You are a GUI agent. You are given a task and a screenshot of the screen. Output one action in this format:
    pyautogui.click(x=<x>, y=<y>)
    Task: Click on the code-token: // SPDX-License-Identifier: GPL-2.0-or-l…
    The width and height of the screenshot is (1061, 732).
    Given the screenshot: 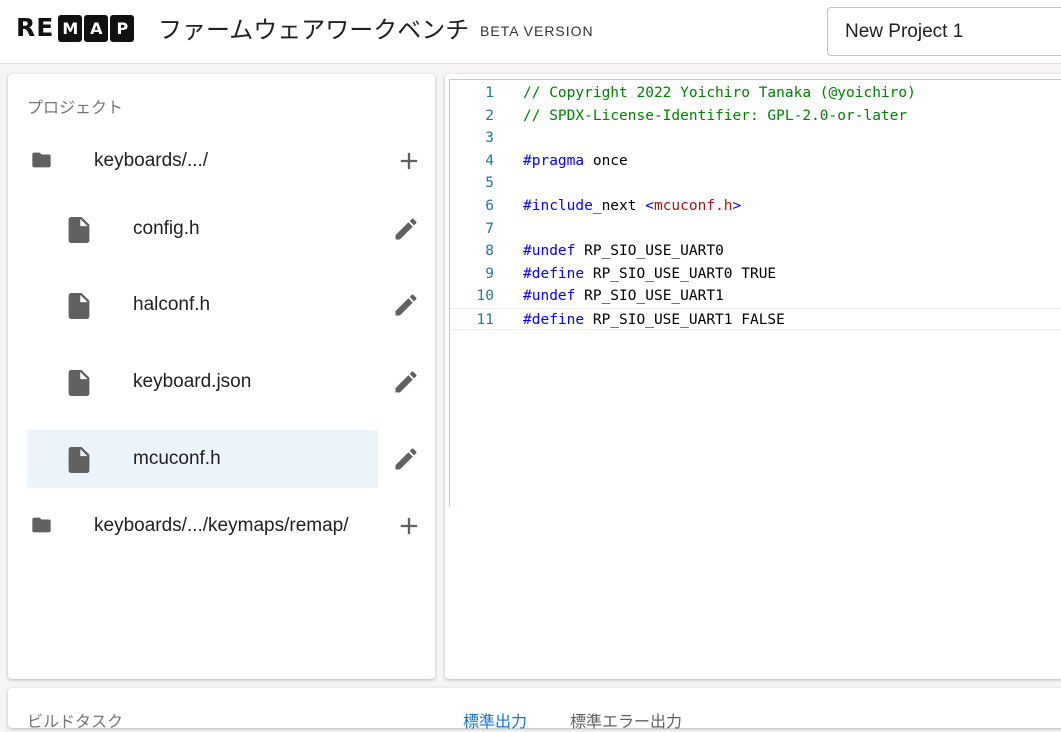 What is the action you would take?
    pyautogui.click(x=715, y=115)
    